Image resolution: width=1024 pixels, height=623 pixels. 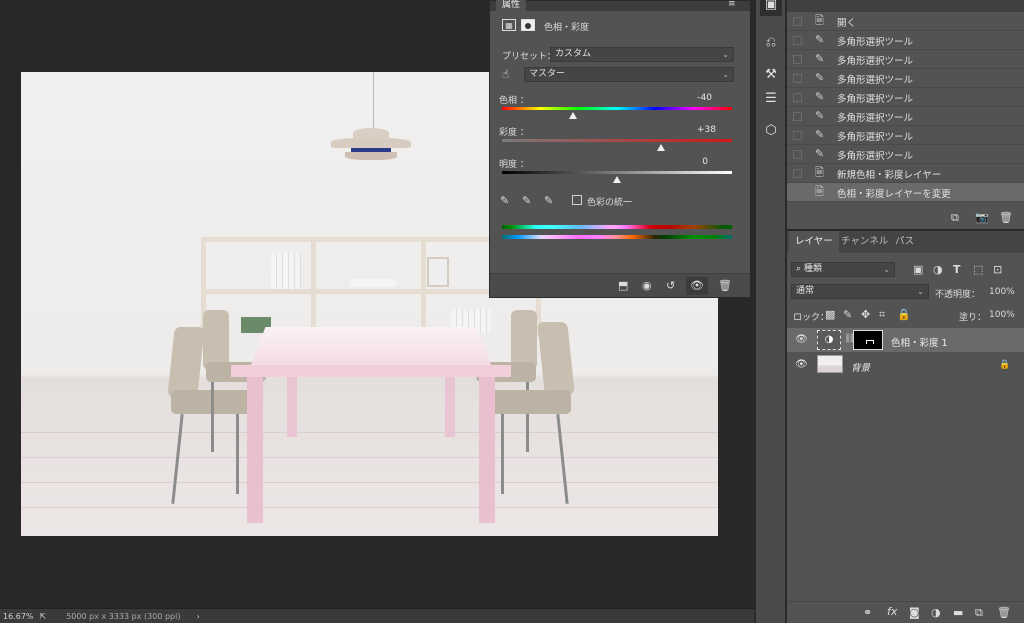 What do you see at coordinates (905, 612) in the screenshot?
I see `layers-footer: ⚭ fx ◙ ◑ ▬ ⧉ 🗑` at bounding box center [905, 612].